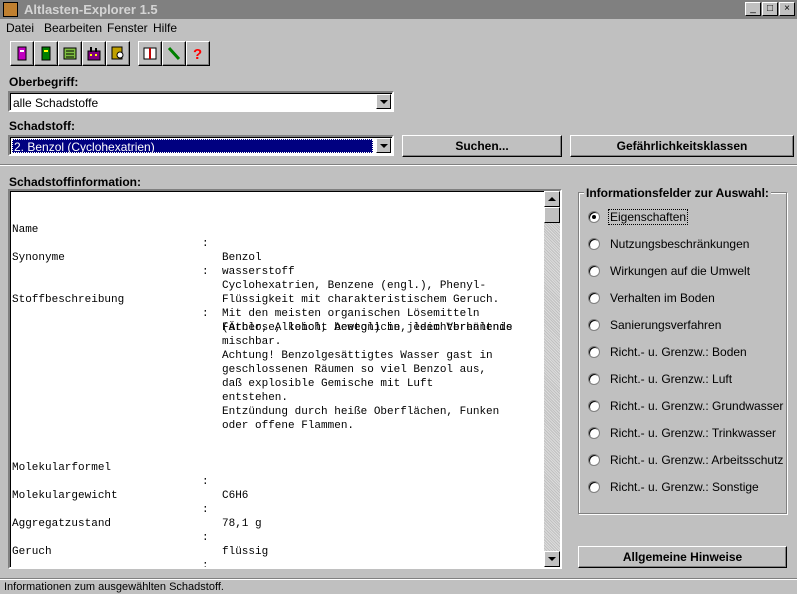 The height and width of the screenshot is (594, 797). I want to click on info-value: daß explosible Gemische mit Luft, so click(328, 384).